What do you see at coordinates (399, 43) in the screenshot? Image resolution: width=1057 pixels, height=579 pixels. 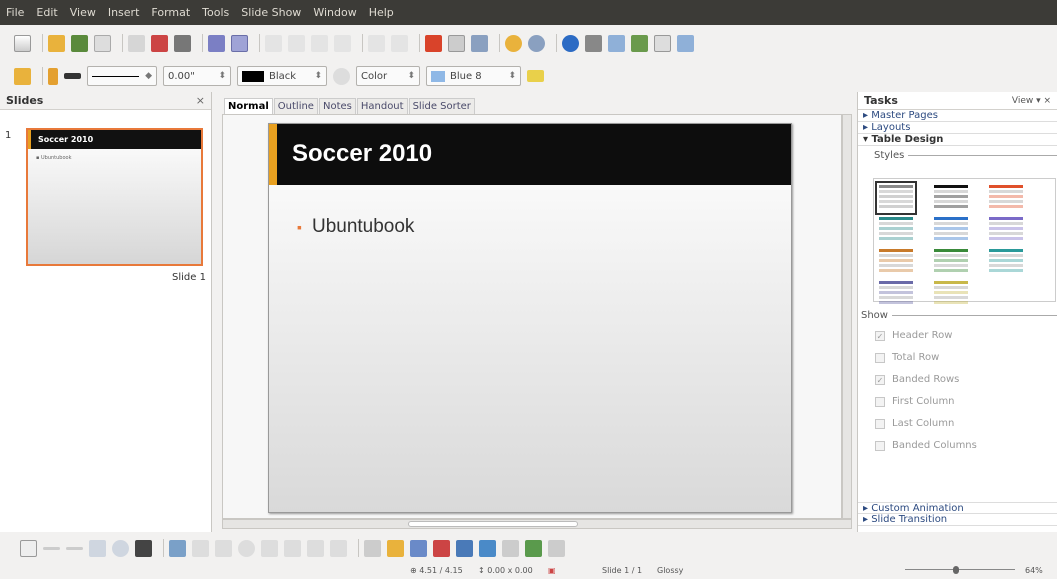 I see `redo-icon` at bounding box center [399, 43].